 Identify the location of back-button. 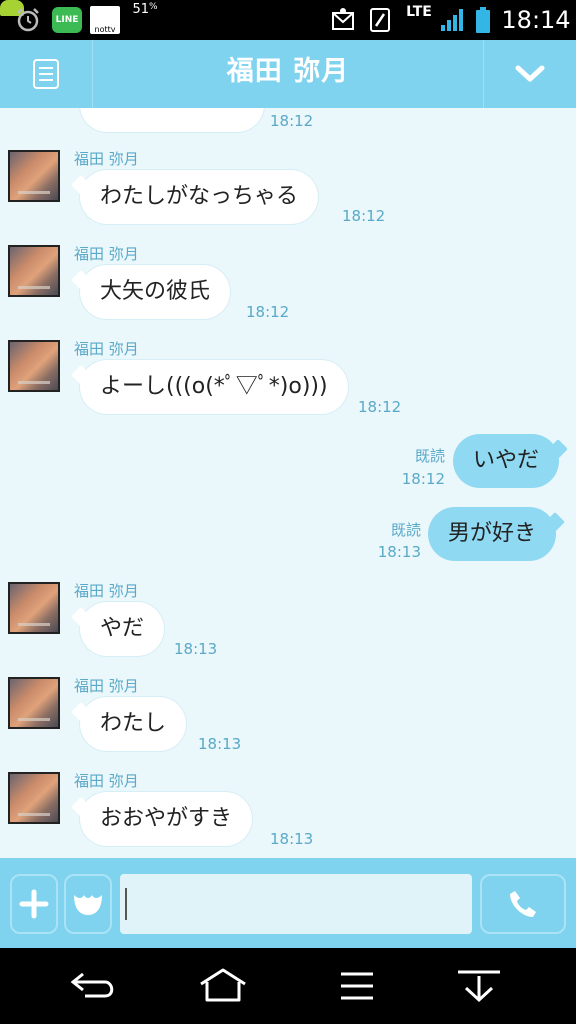
(93, 986).